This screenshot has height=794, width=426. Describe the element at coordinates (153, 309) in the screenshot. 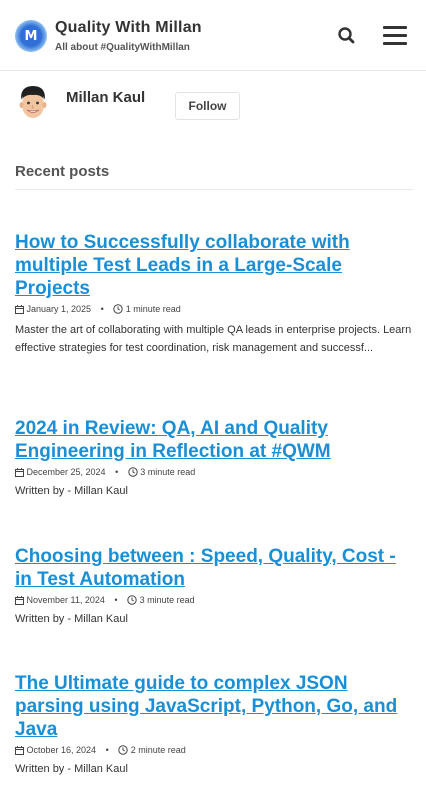

I see `post-read-time: 1 minute read` at that location.